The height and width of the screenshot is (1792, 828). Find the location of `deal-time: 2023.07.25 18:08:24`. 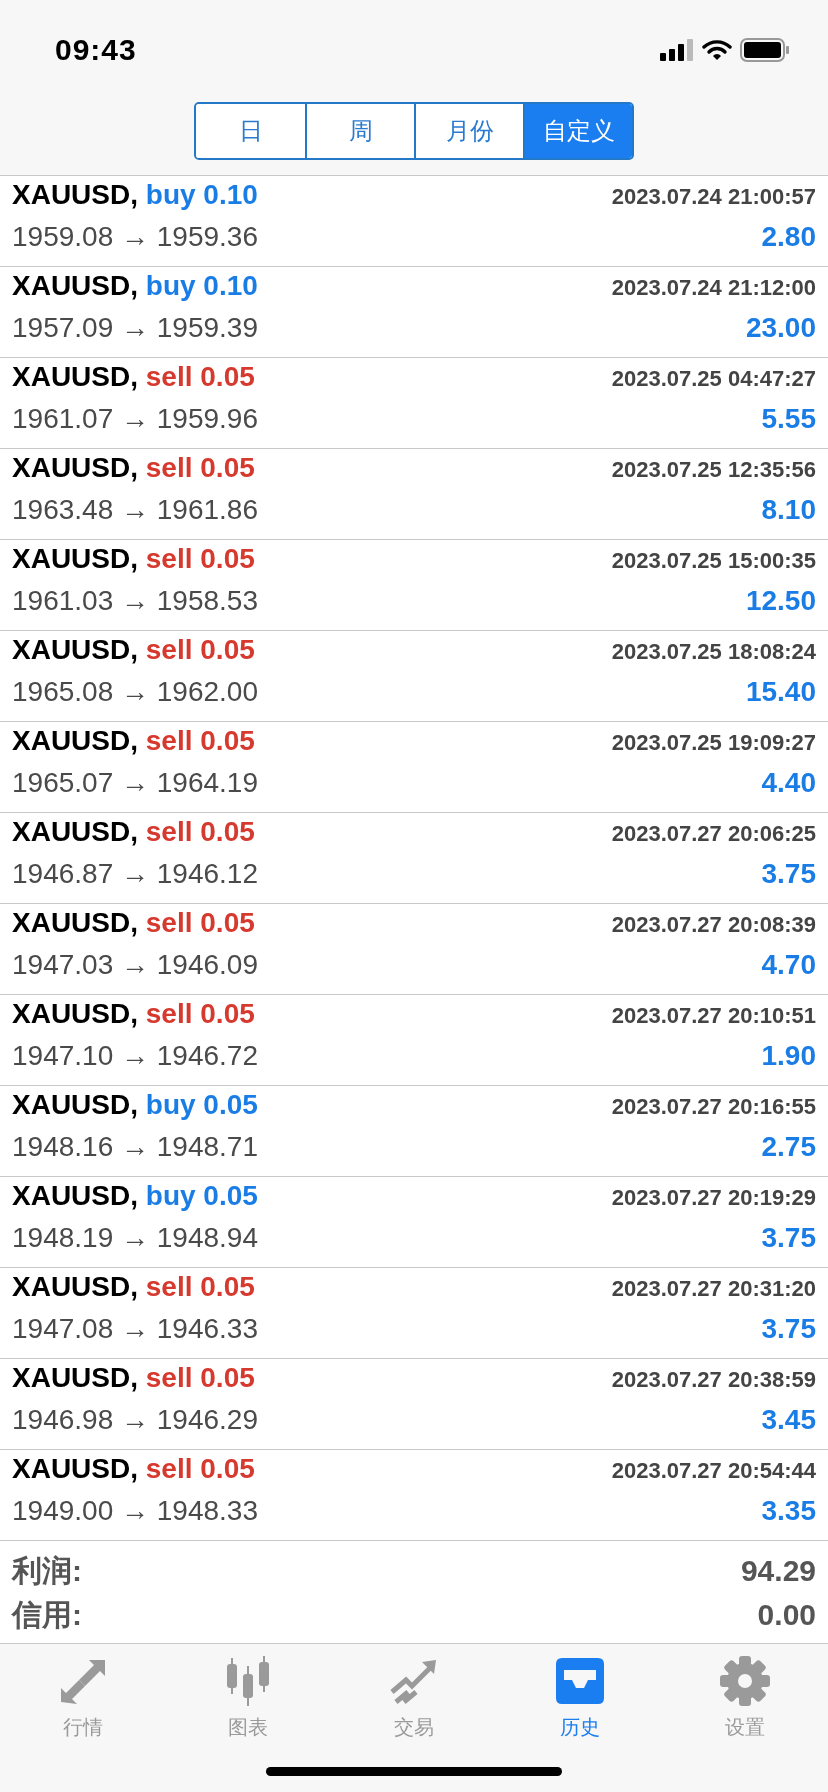

deal-time: 2023.07.25 18:08:24 is located at coordinates (713, 652).